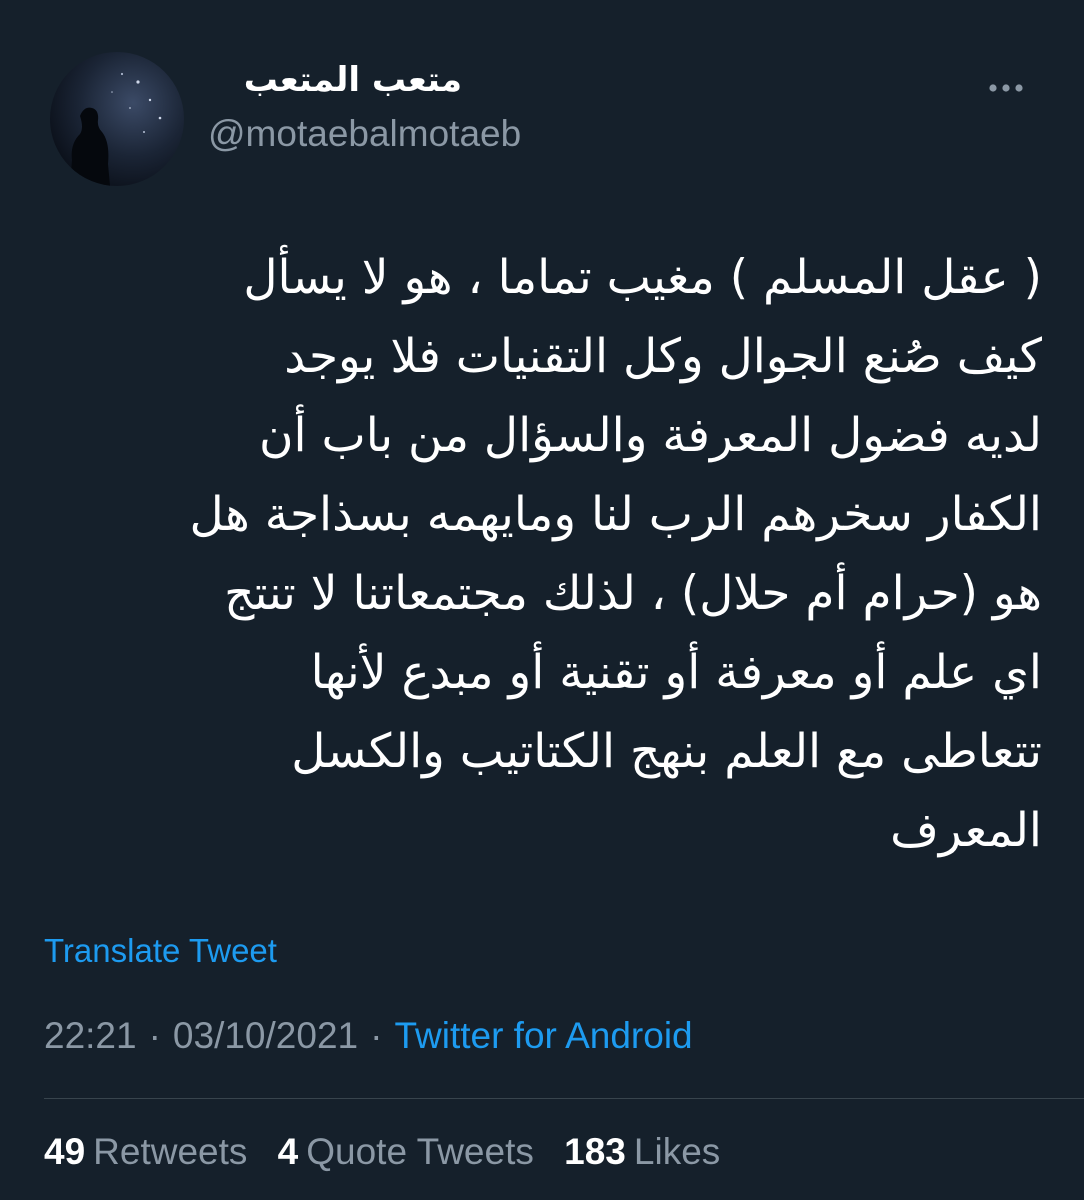  What do you see at coordinates (595, 1151) in the screenshot?
I see `likes-count: 183` at bounding box center [595, 1151].